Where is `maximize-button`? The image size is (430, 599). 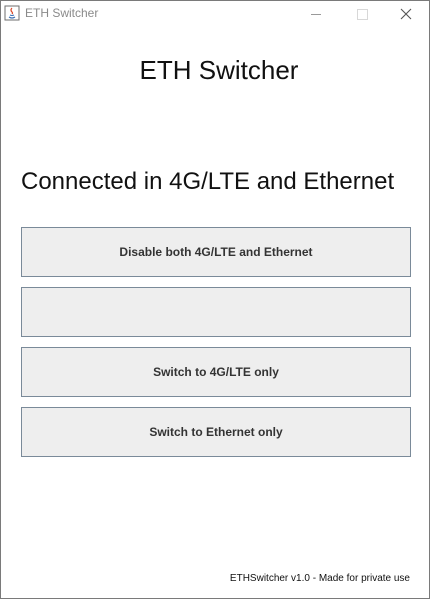
maximize-button is located at coordinates (362, 14).